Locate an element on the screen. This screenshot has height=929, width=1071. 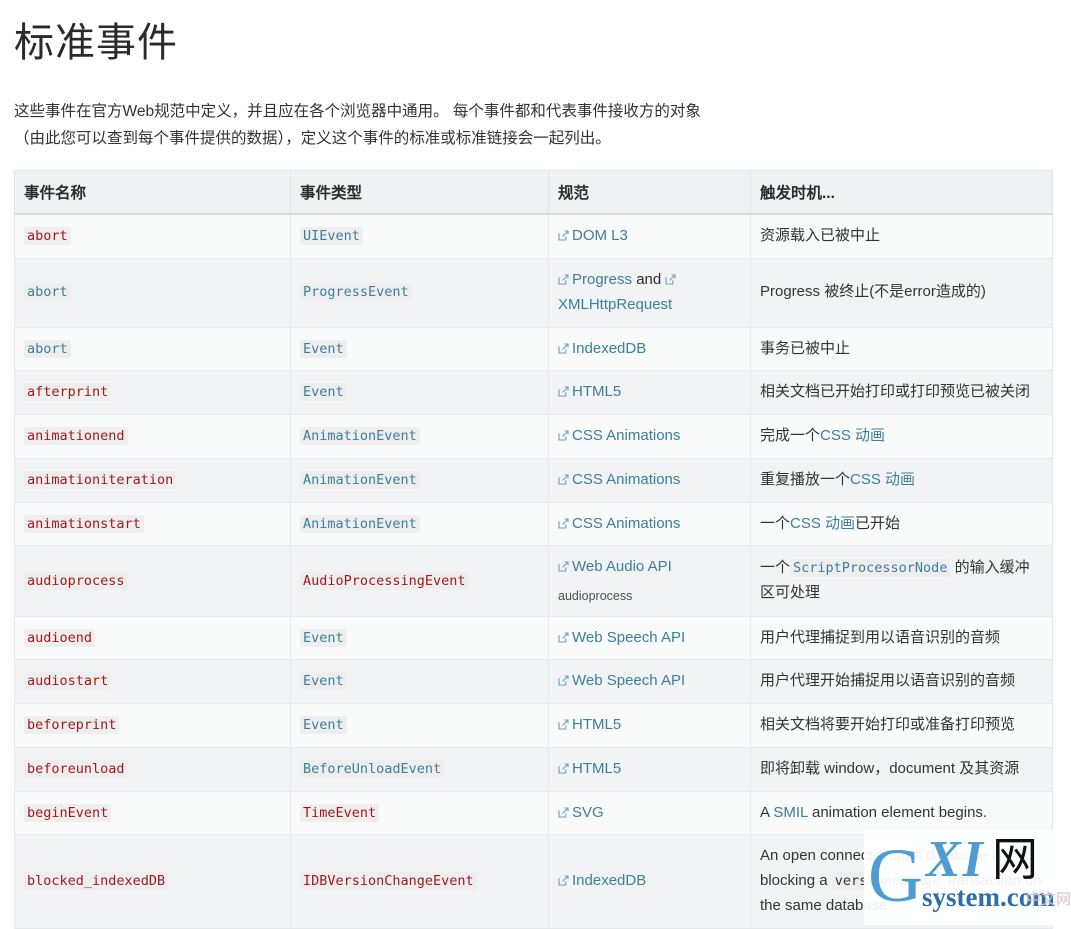
cell-event-name: audioprocess is located at coordinates (152, 581).